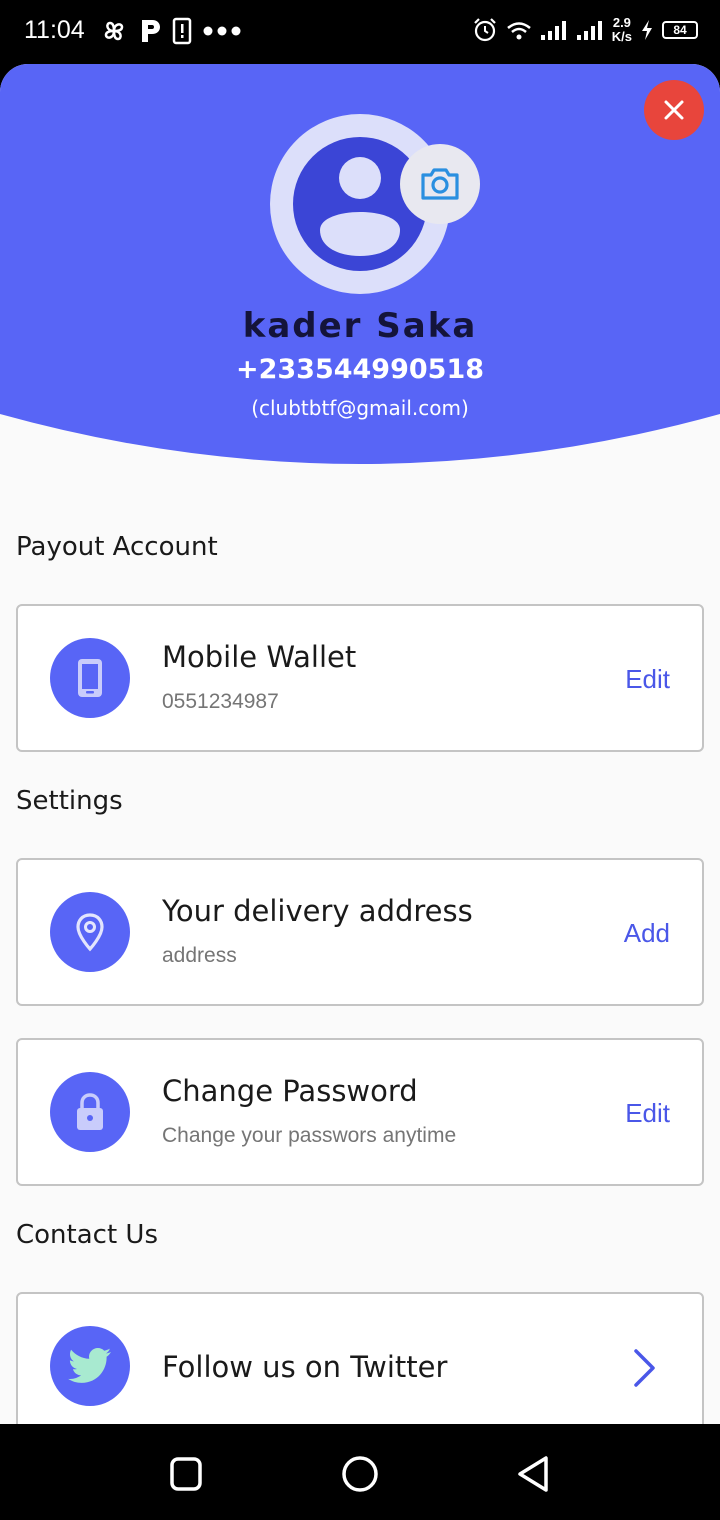 The width and height of the screenshot is (720, 1520). I want to click on phone-icon, so click(90, 678).